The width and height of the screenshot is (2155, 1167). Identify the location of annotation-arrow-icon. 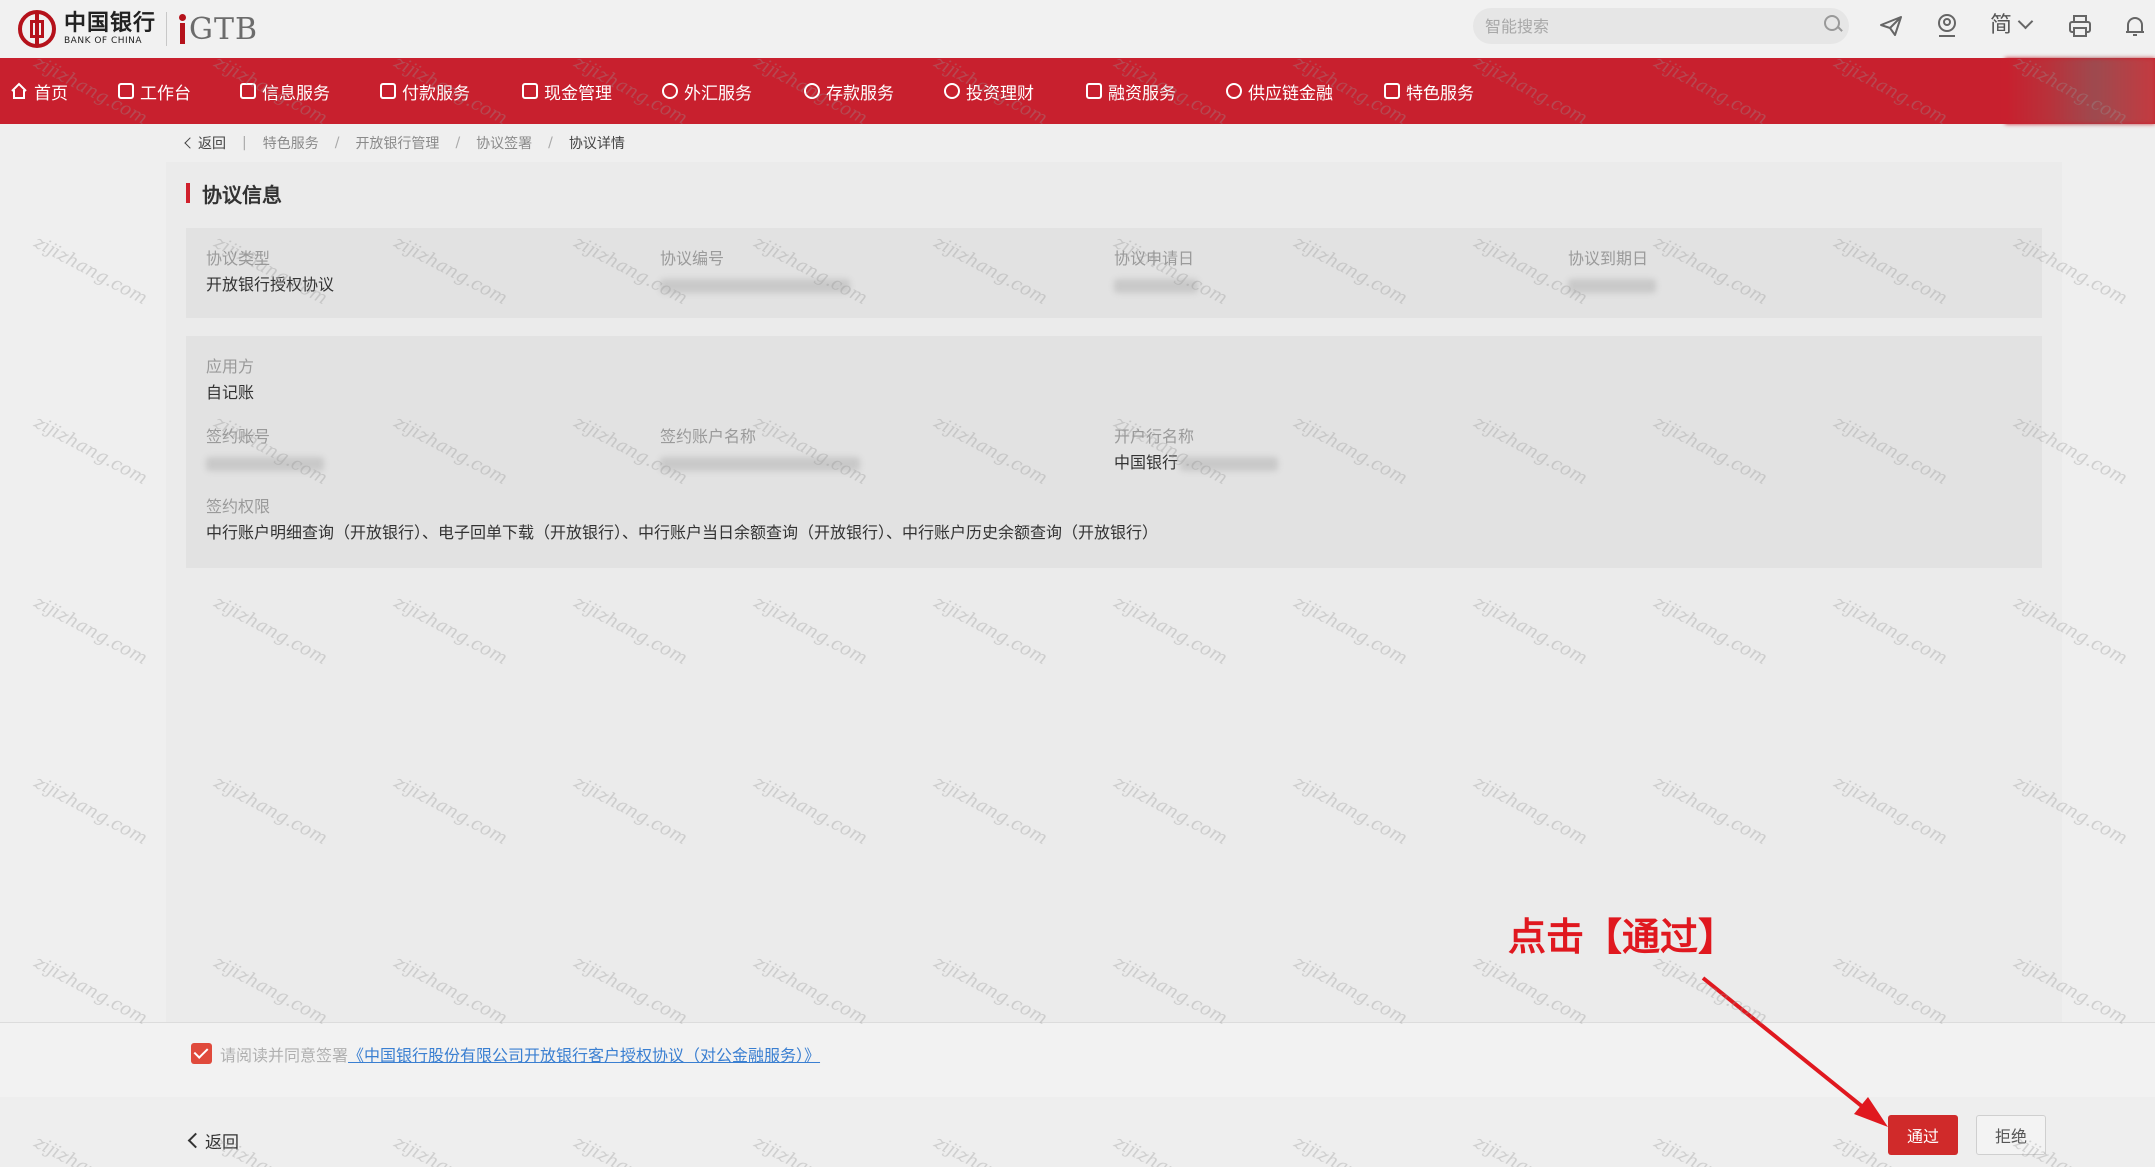
(1794, 1051).